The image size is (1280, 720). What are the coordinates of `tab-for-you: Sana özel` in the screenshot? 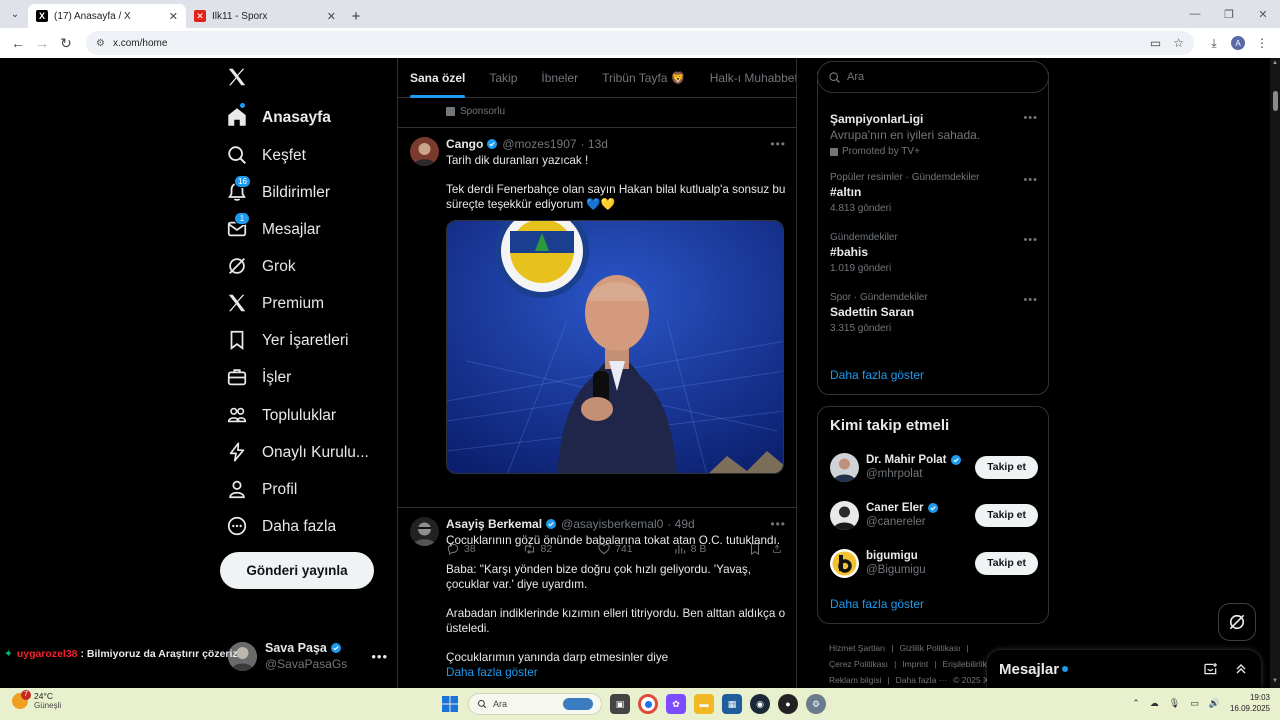 It's located at (437, 78).